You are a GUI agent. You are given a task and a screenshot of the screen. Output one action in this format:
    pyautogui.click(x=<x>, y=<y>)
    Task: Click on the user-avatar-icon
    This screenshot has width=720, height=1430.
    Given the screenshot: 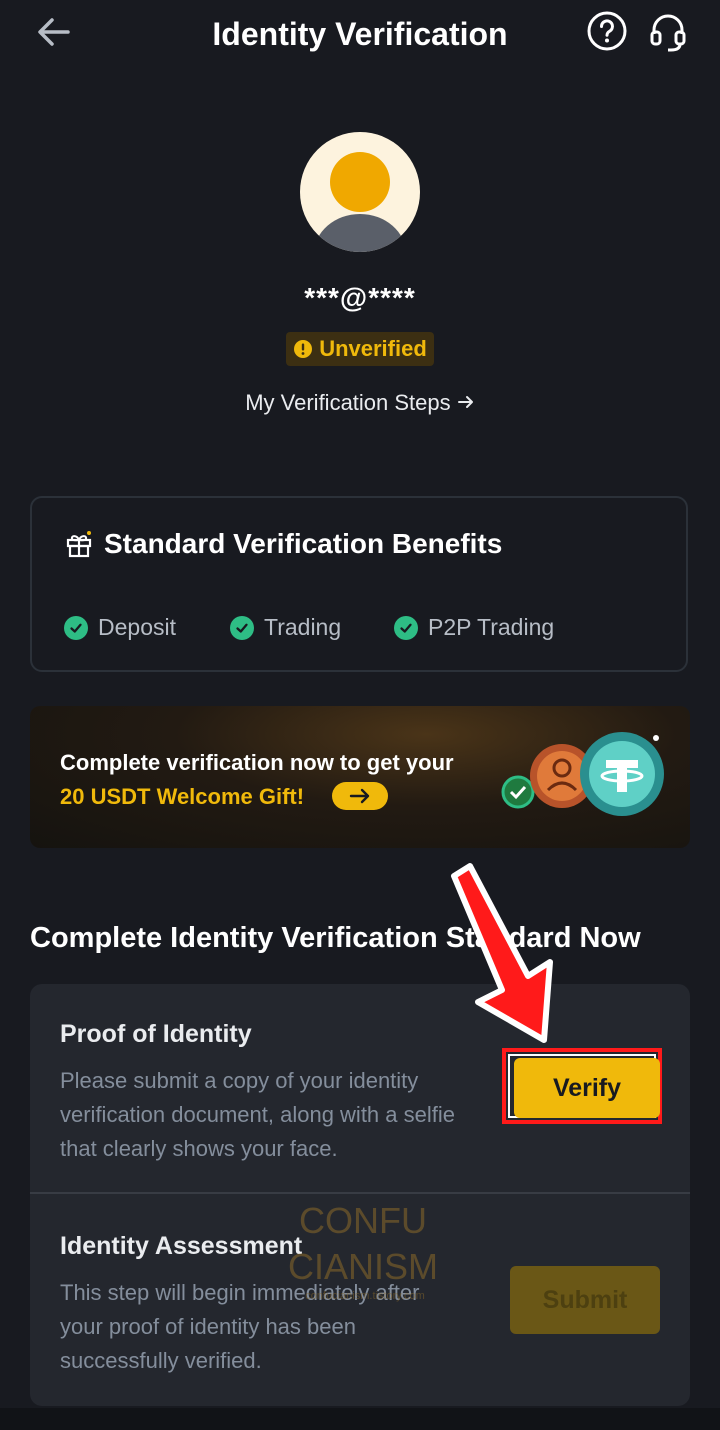 What is the action you would take?
    pyautogui.click(x=360, y=202)
    